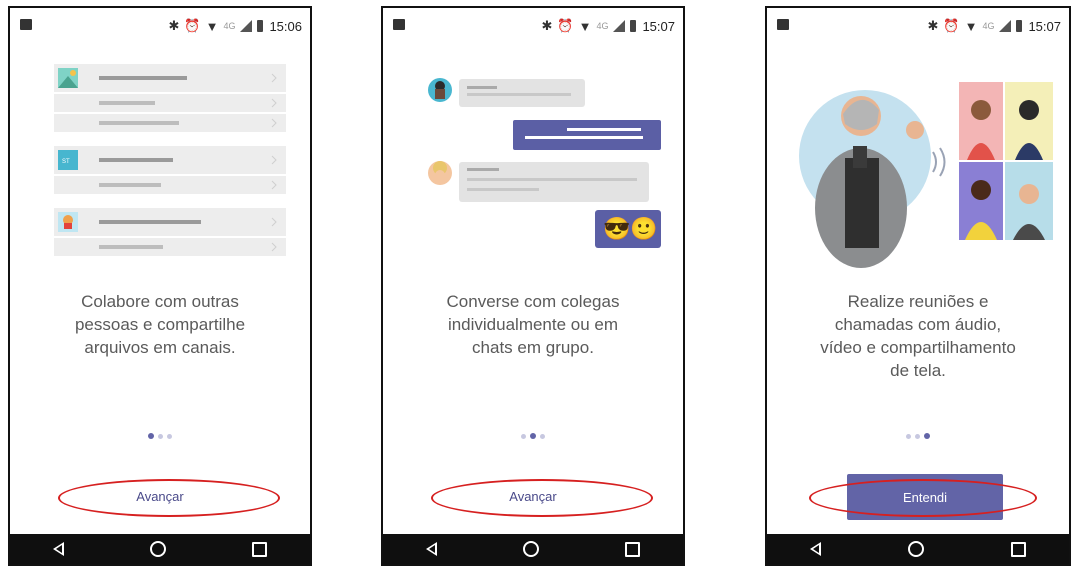 Image resolution: width=1073 pixels, height=572 pixels. I want to click on emoji-reaction: 😎🙂, so click(630, 228).